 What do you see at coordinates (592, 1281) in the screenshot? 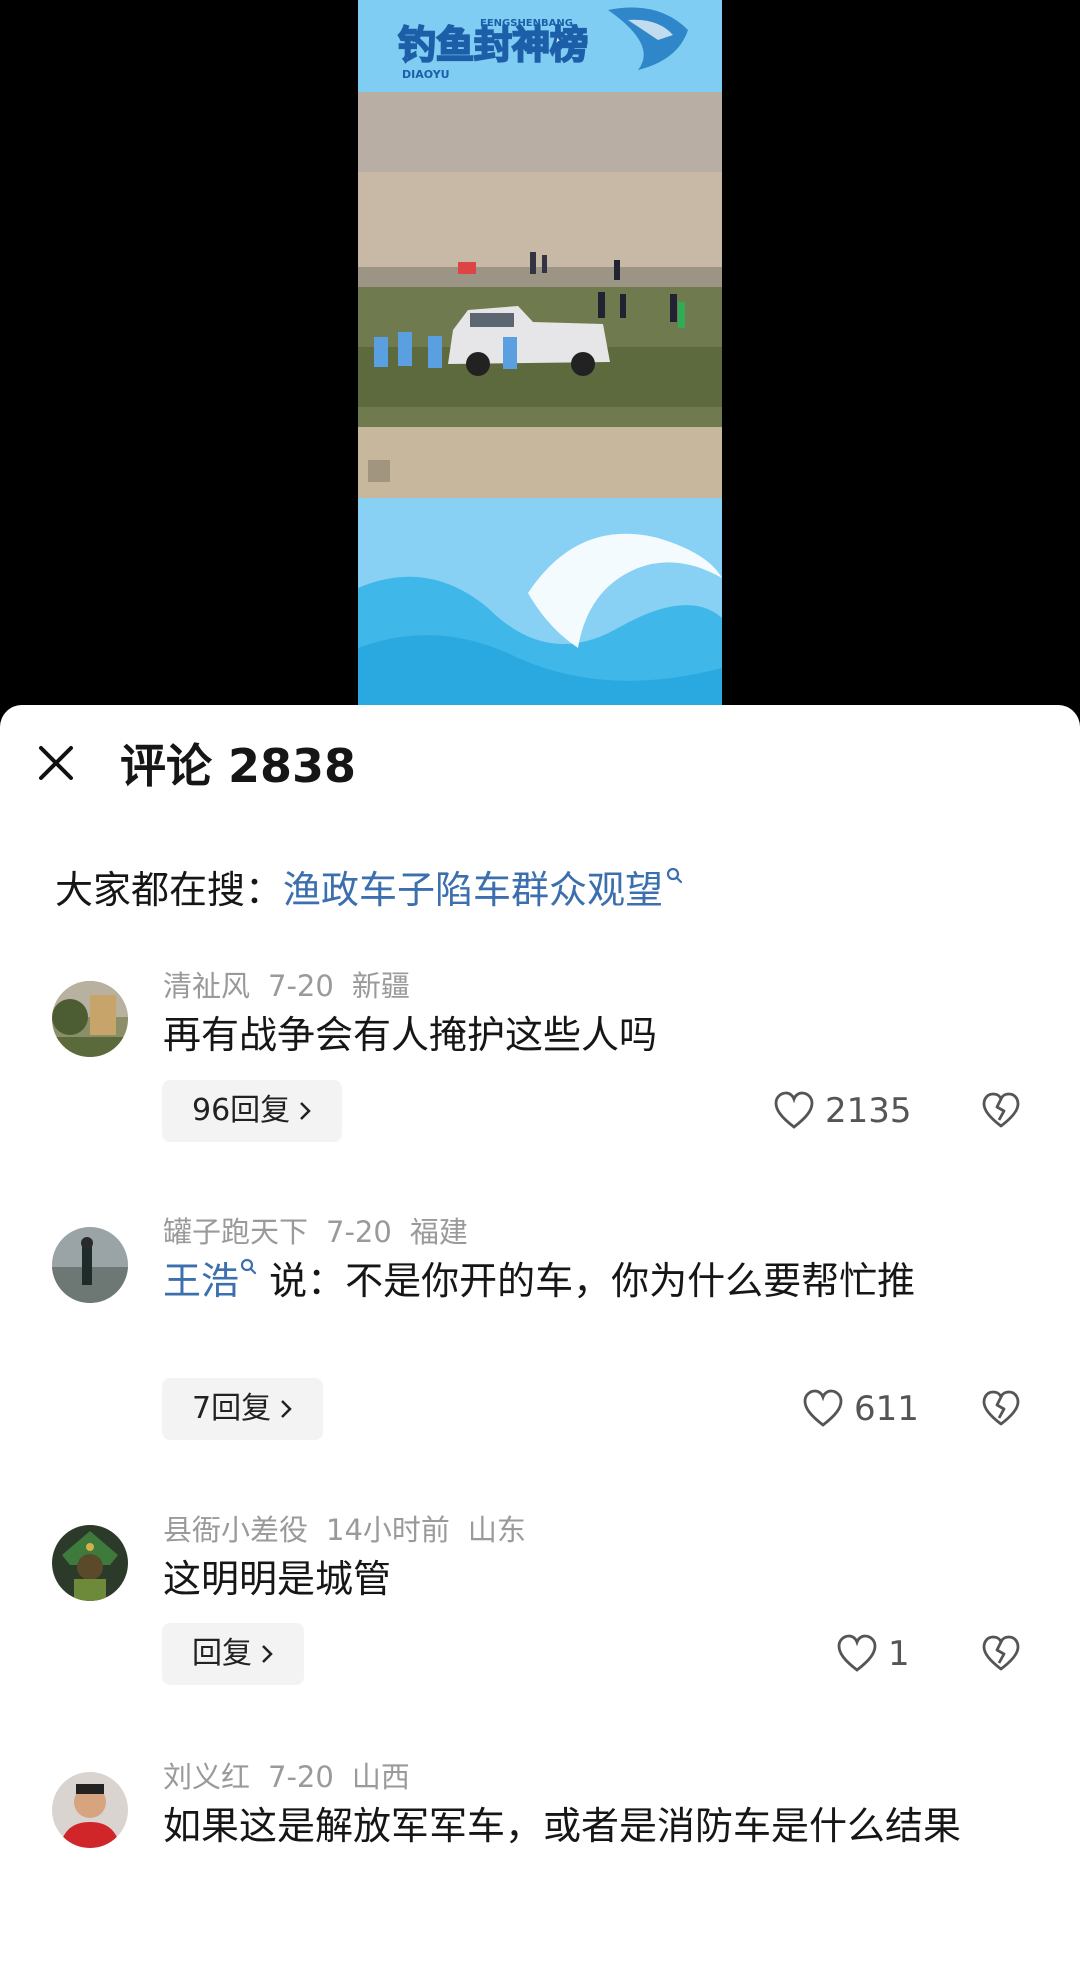
I see `comment-body: 说：不是你开的车，你为什么要帮忙推` at bounding box center [592, 1281].